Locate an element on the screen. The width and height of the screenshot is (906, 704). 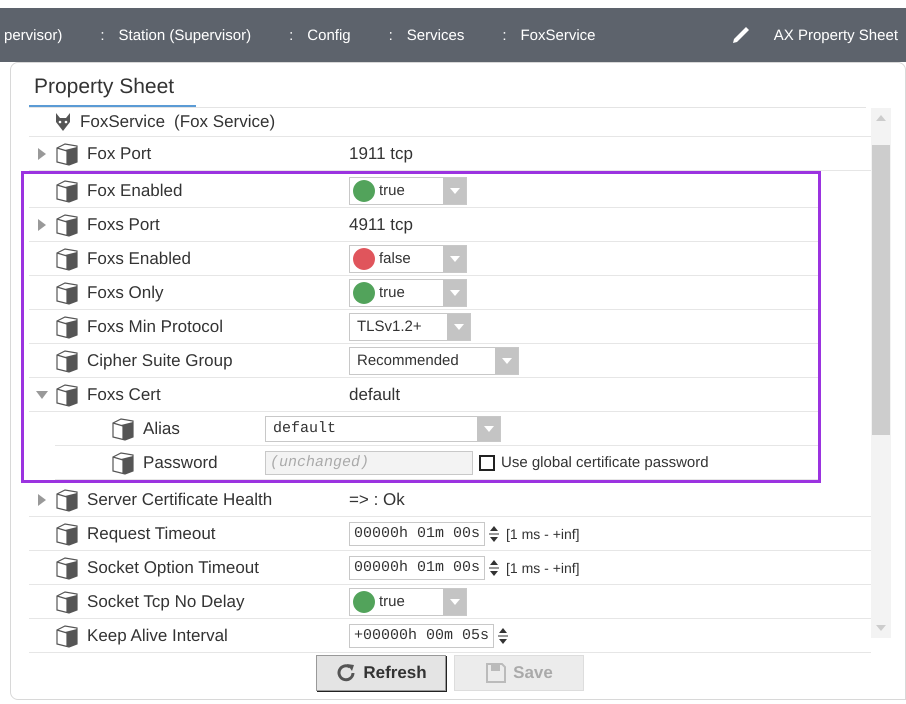
breadcrumb-link: FoxService is located at coordinates (558, 35).